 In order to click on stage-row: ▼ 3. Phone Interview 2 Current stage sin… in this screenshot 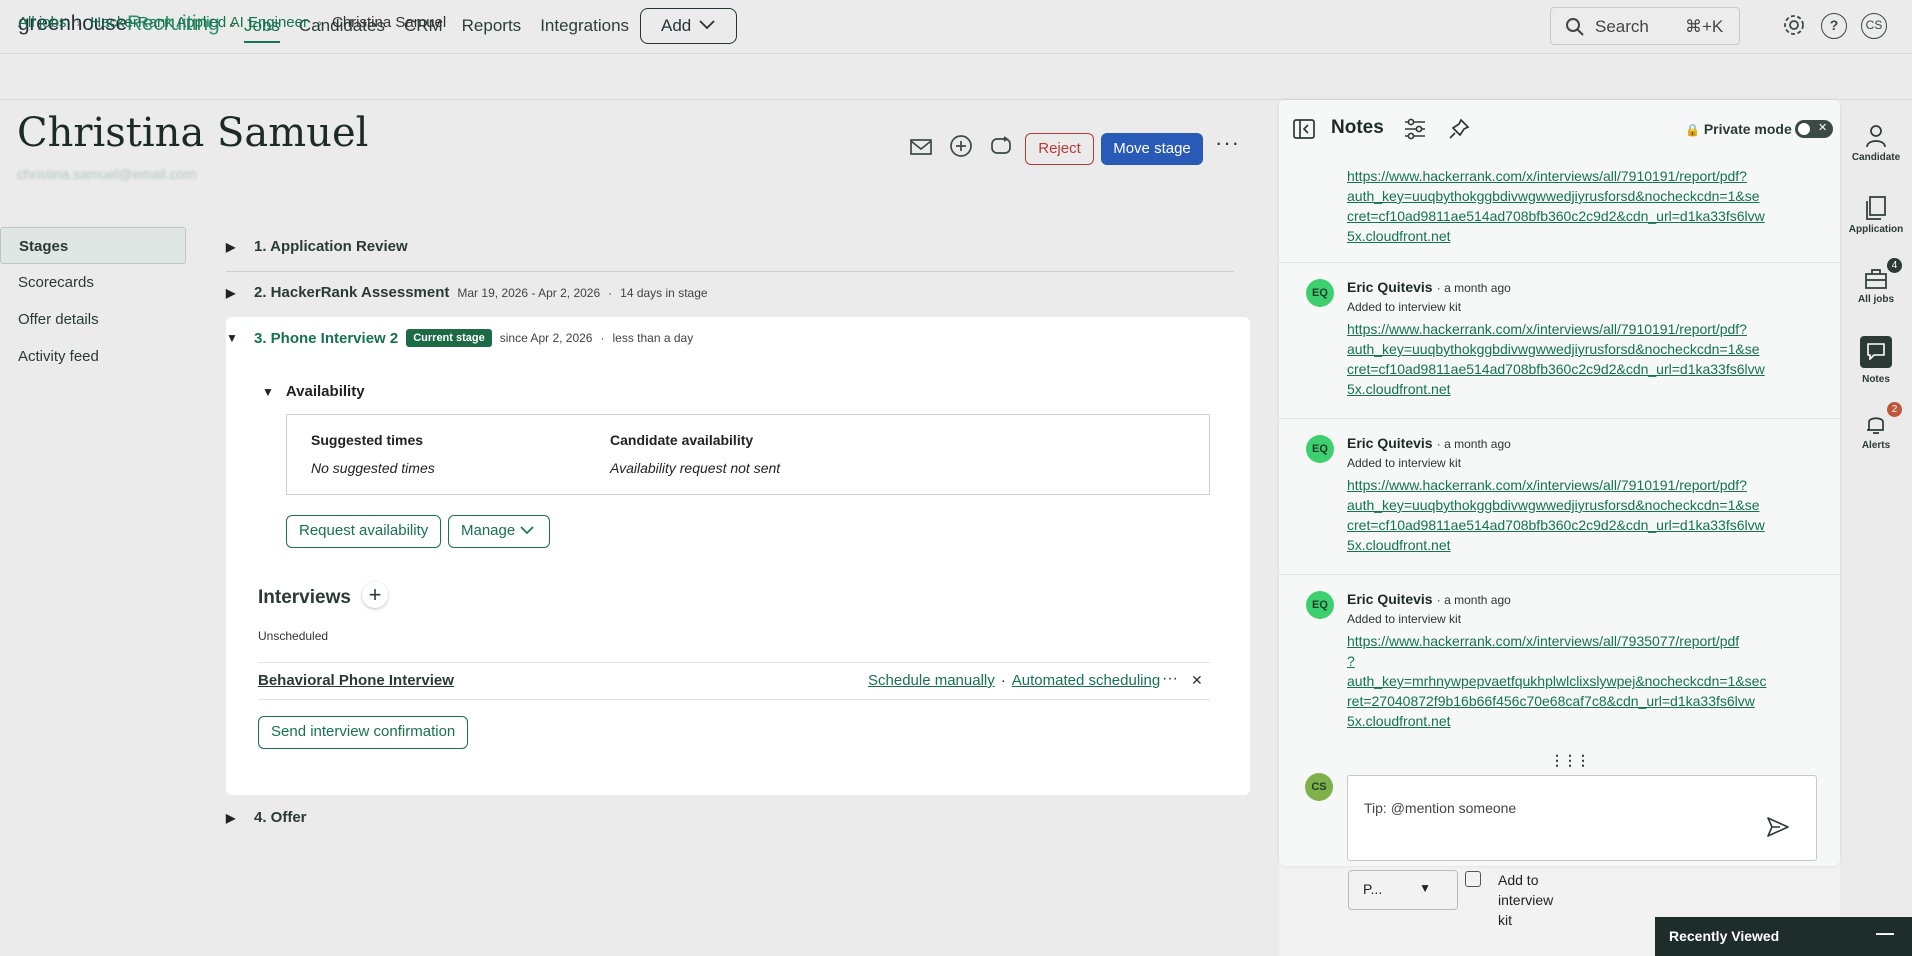, I will do `click(459, 338)`.